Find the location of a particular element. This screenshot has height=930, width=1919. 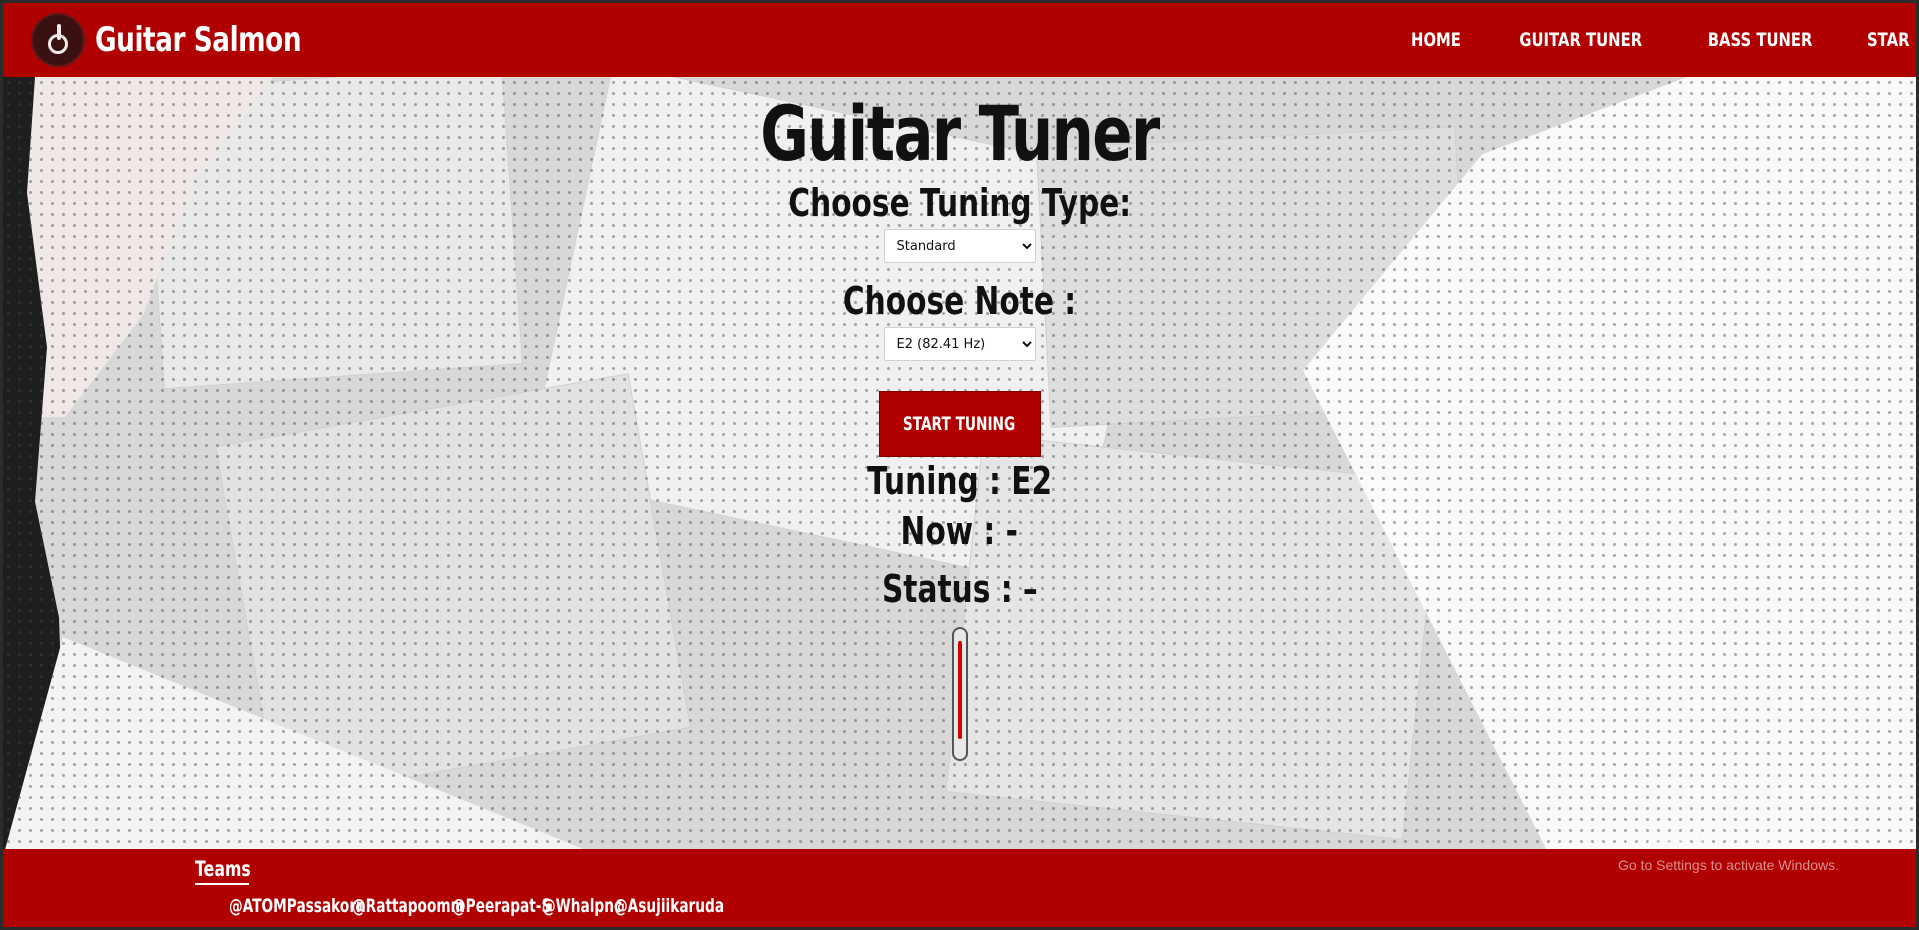

activate-title: Activate Windows is located at coordinates (1697, 843).